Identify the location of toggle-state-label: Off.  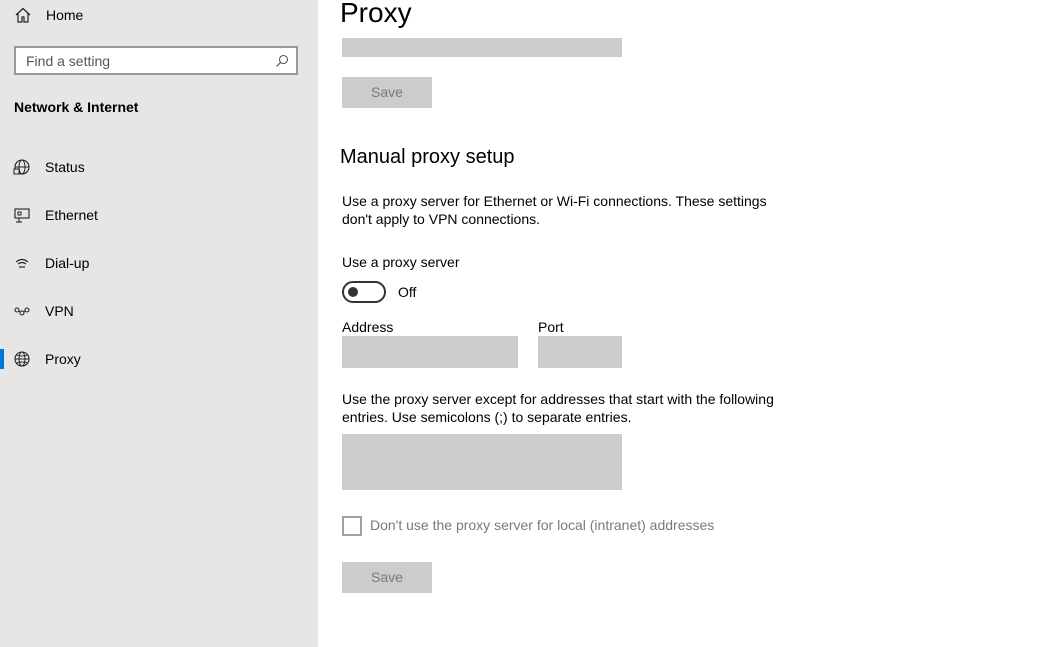
(407, 292).